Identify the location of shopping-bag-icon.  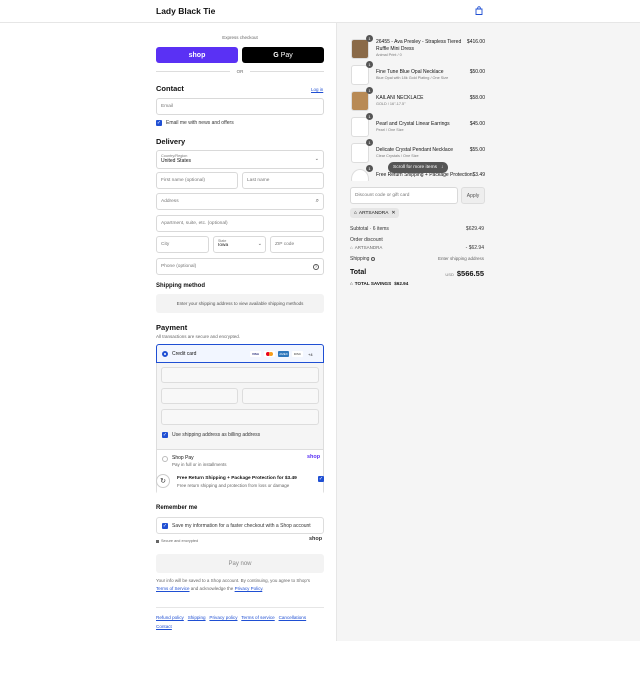
(479, 10).